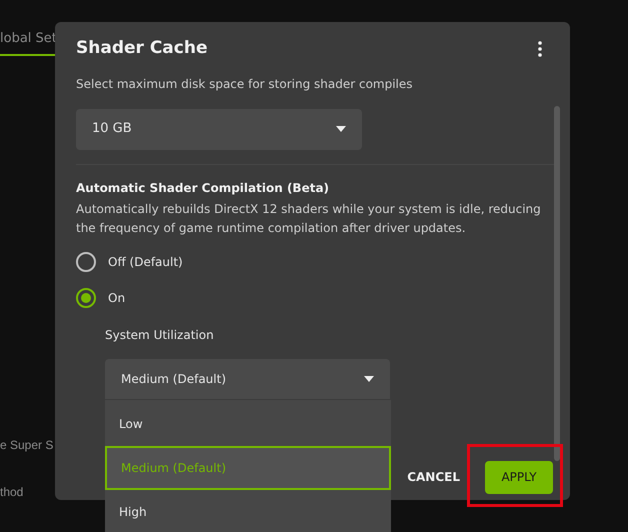 Image resolution: width=628 pixels, height=532 pixels. I want to click on menu-item: High, so click(248, 511).